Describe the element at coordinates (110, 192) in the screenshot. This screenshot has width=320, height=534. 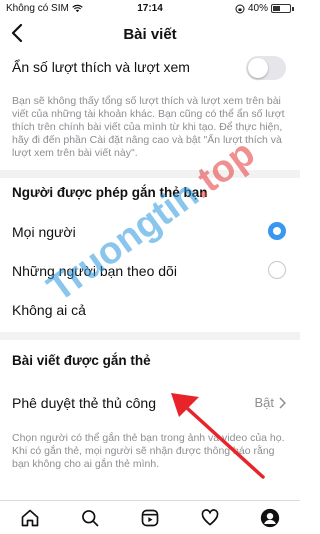
I see `tag-permissions-title: Người được phép gắn thẻ bạn` at that location.